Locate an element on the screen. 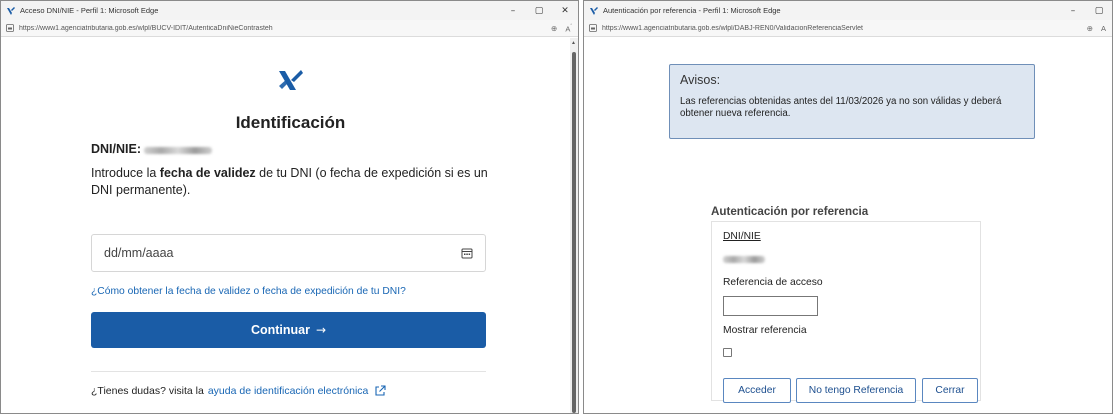 This screenshot has width=1113, height=414. continue-label: Continuar is located at coordinates (280, 330).